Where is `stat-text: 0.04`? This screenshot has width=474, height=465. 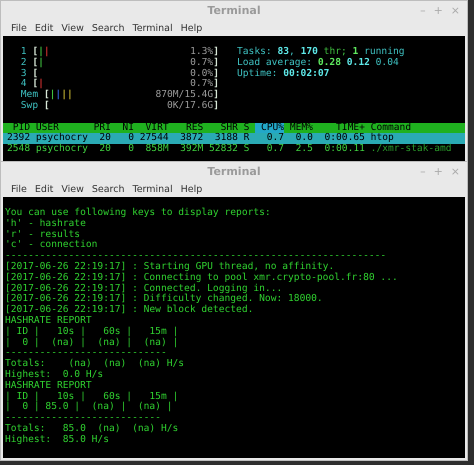
stat-text: 0.04 is located at coordinates (387, 62).